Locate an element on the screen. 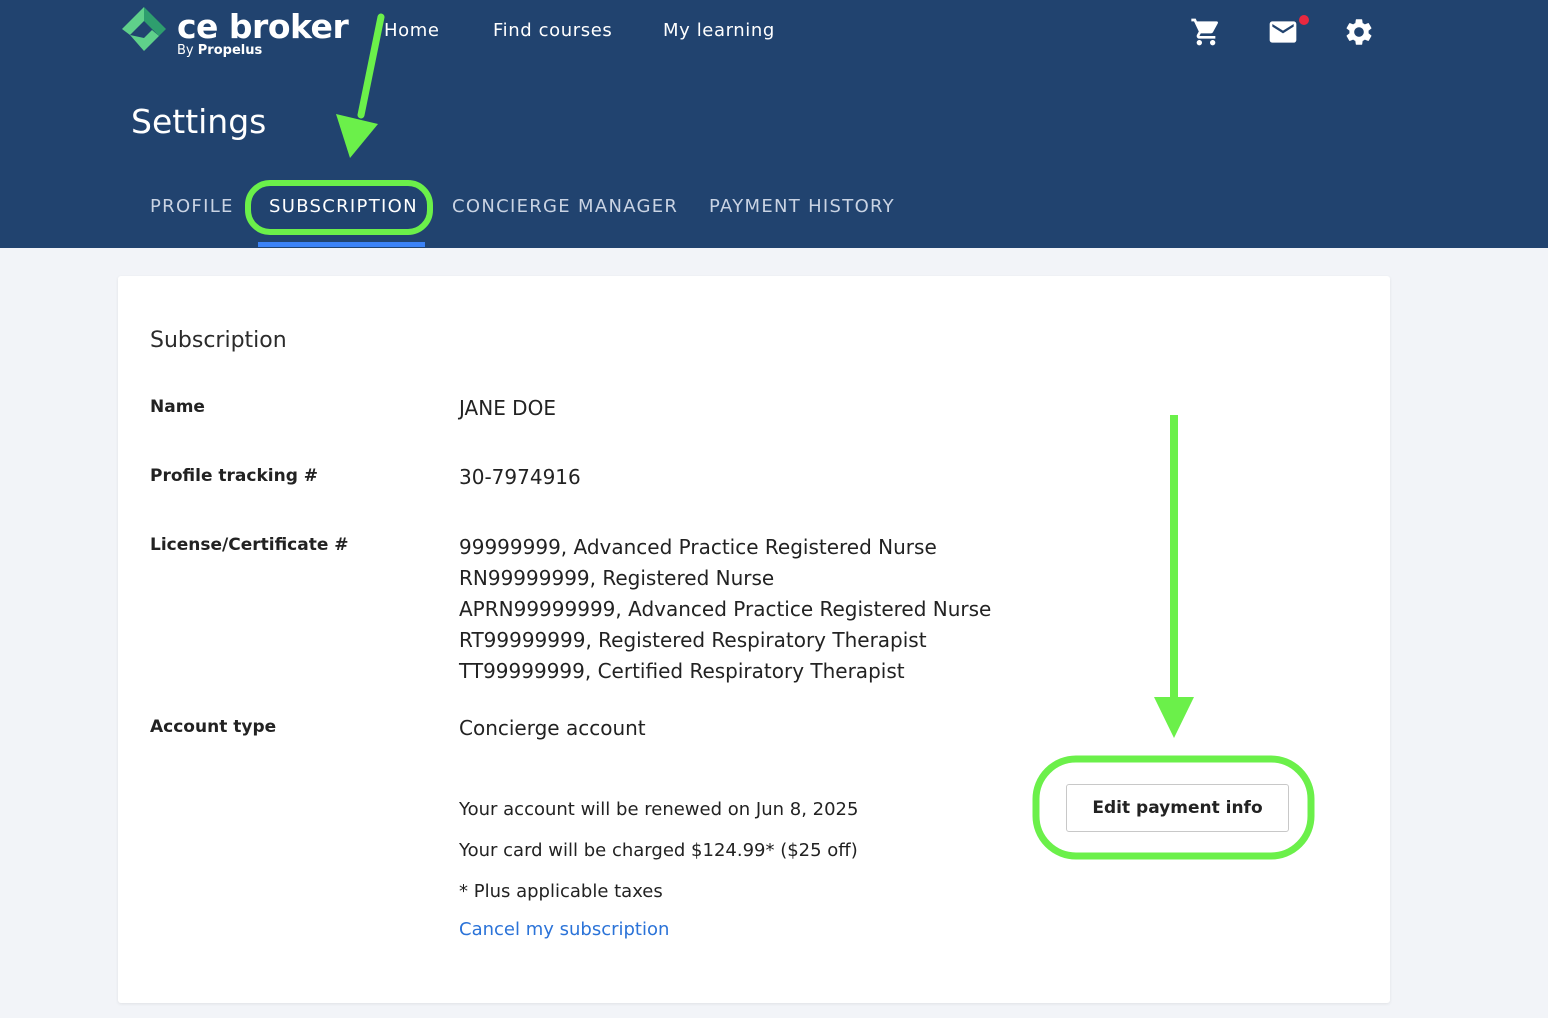 The height and width of the screenshot is (1018, 1548). tab-subscription: SUBSCRIPTION is located at coordinates (343, 206).